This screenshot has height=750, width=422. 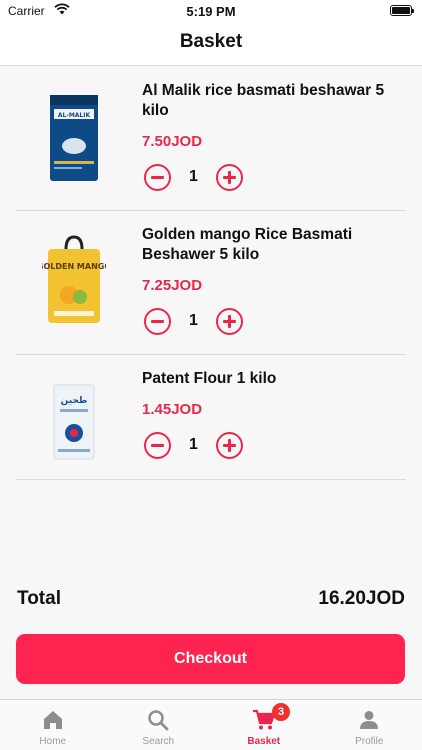 What do you see at coordinates (74, 401) in the screenshot?
I see `svg-text: طحين` at bounding box center [74, 401].